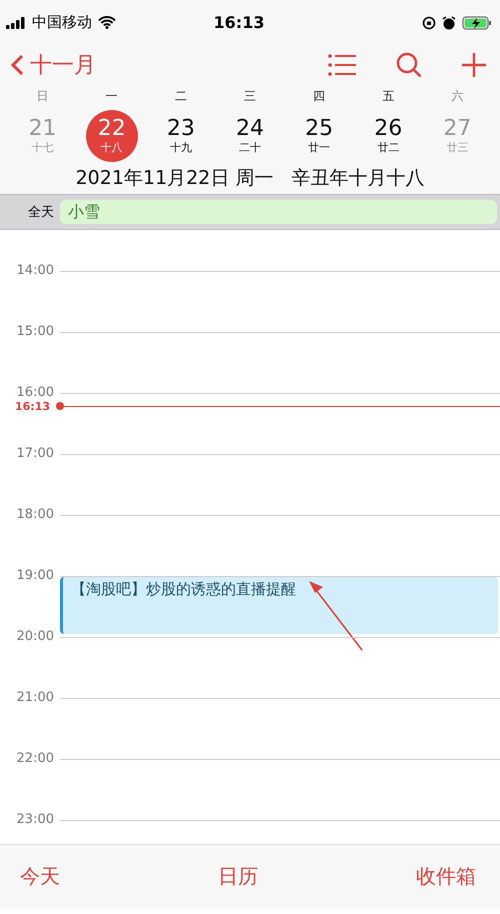 The height and width of the screenshot is (914, 500). What do you see at coordinates (35, 637) in the screenshot?
I see `hour-label: 20:00` at bounding box center [35, 637].